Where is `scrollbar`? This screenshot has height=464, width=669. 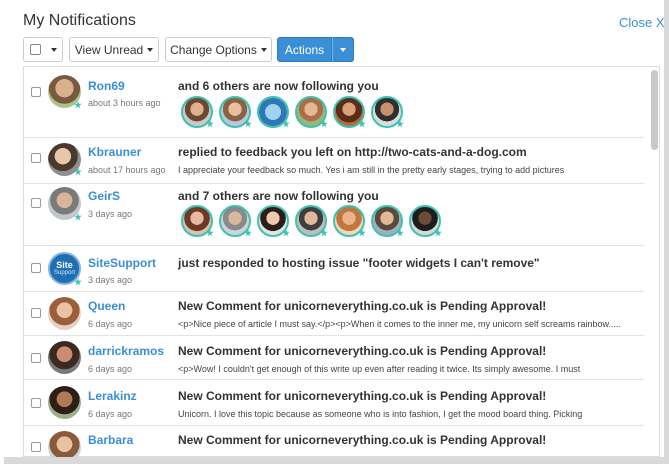
scrollbar is located at coordinates (654, 110).